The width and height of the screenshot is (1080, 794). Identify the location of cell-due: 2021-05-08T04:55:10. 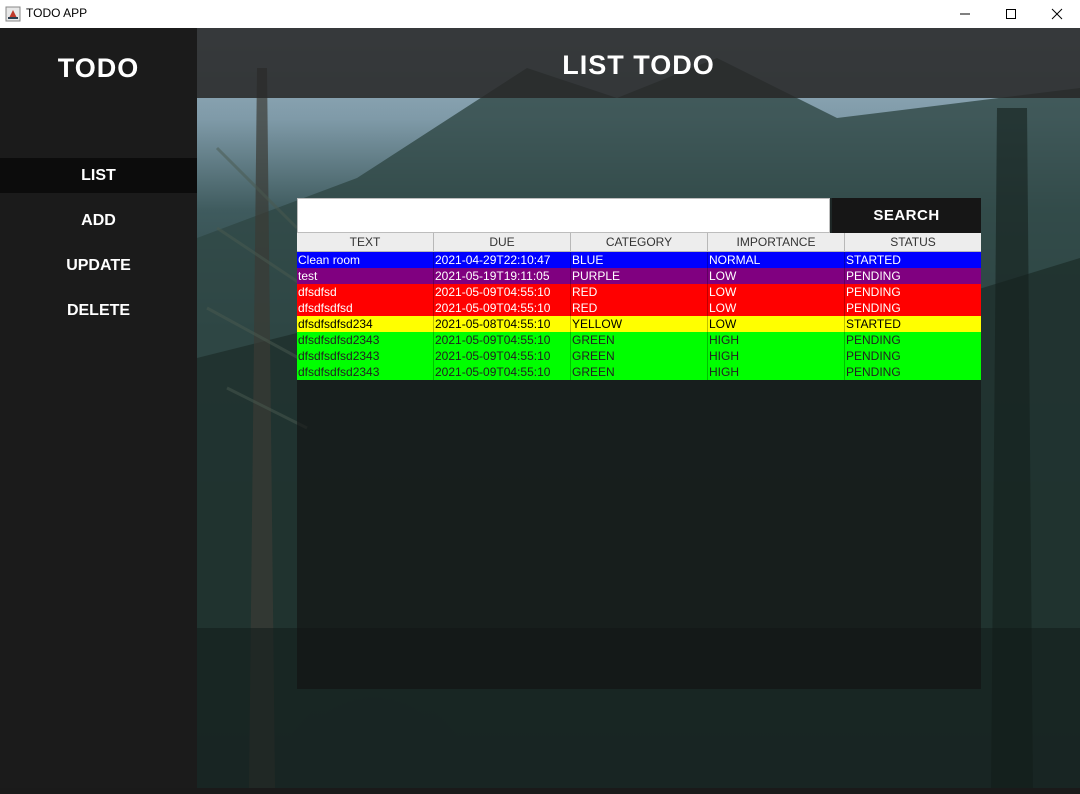
(502, 324).